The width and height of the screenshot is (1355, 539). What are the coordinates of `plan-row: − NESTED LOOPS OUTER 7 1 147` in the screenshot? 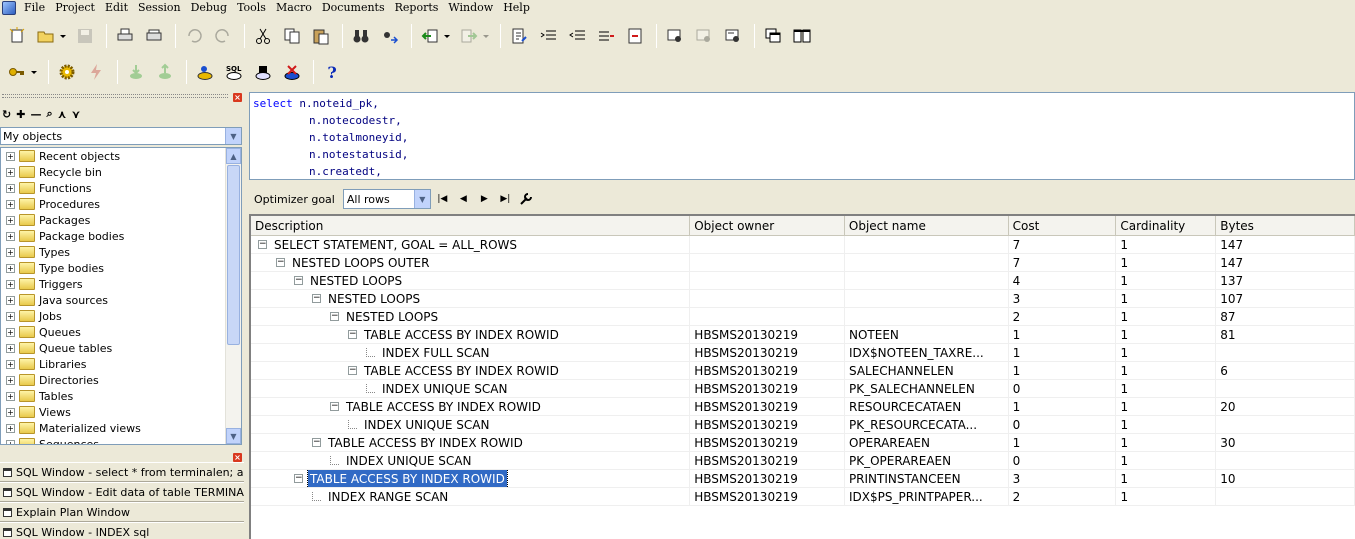 It's located at (803, 263).